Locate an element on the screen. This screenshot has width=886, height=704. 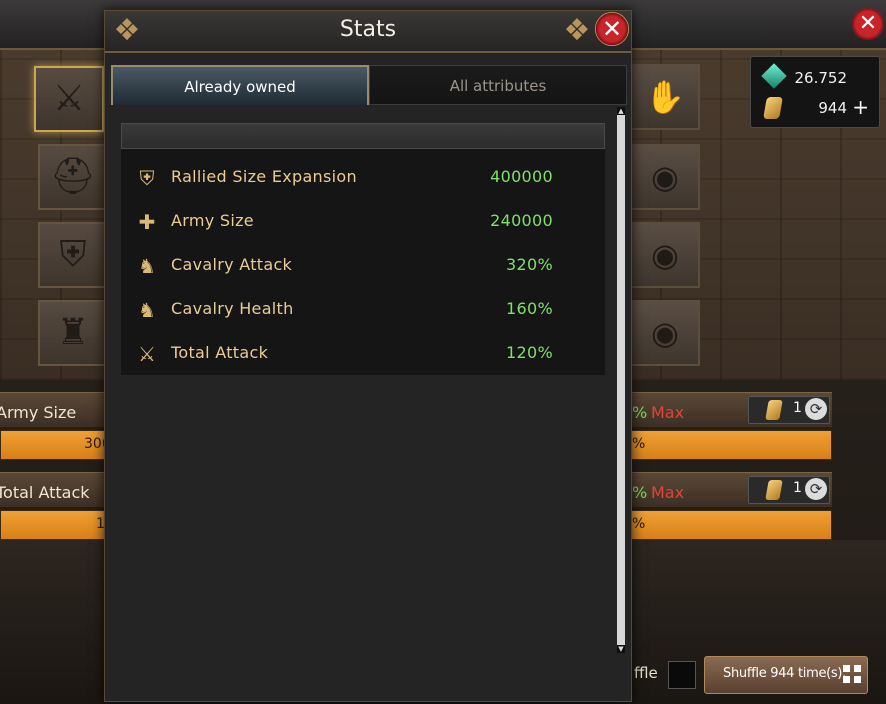
stat-value: 120% is located at coordinates (529, 352).